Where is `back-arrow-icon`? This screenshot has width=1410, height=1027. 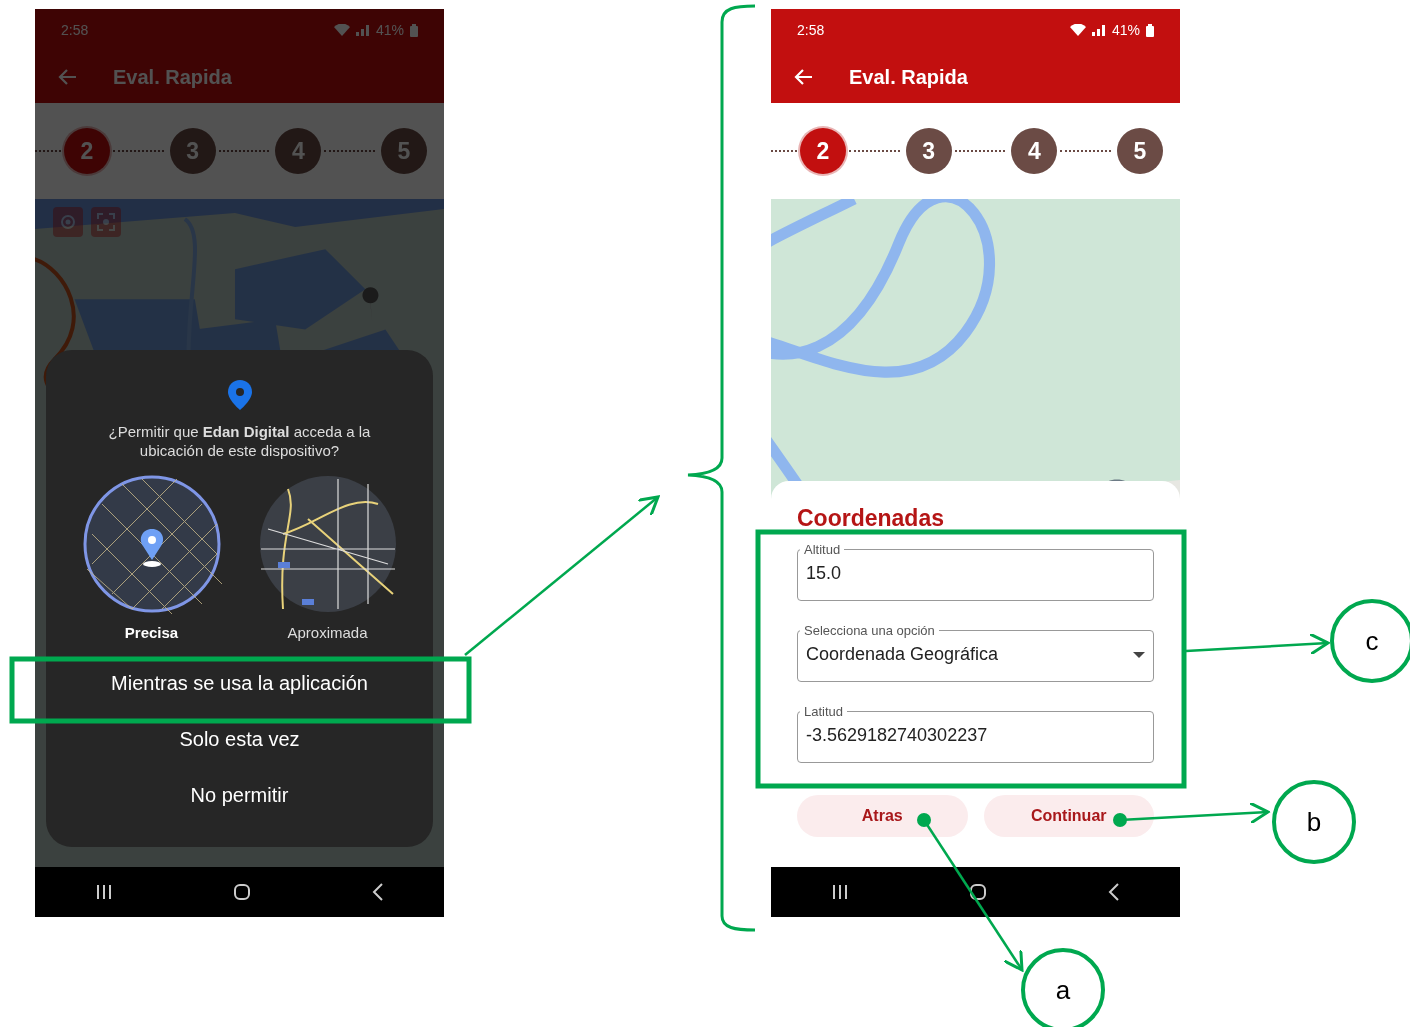 back-arrow-icon is located at coordinates (803, 77).